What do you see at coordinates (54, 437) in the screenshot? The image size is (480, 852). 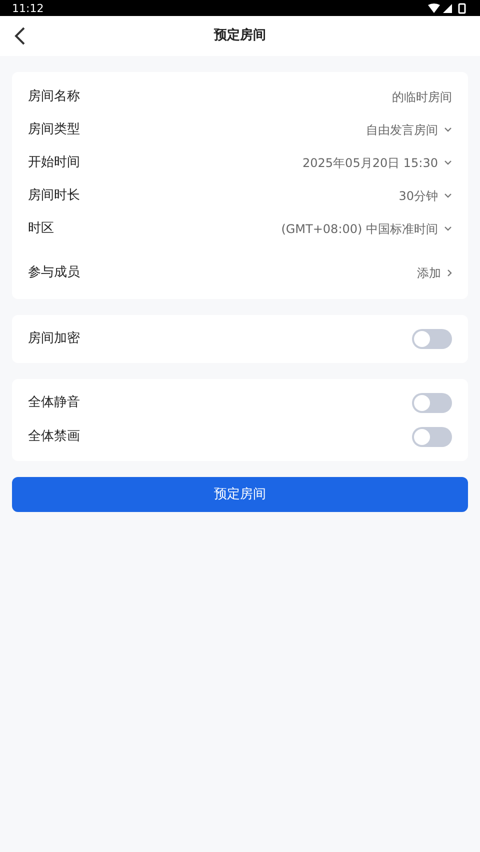 I see `setting-label: 全体禁画` at bounding box center [54, 437].